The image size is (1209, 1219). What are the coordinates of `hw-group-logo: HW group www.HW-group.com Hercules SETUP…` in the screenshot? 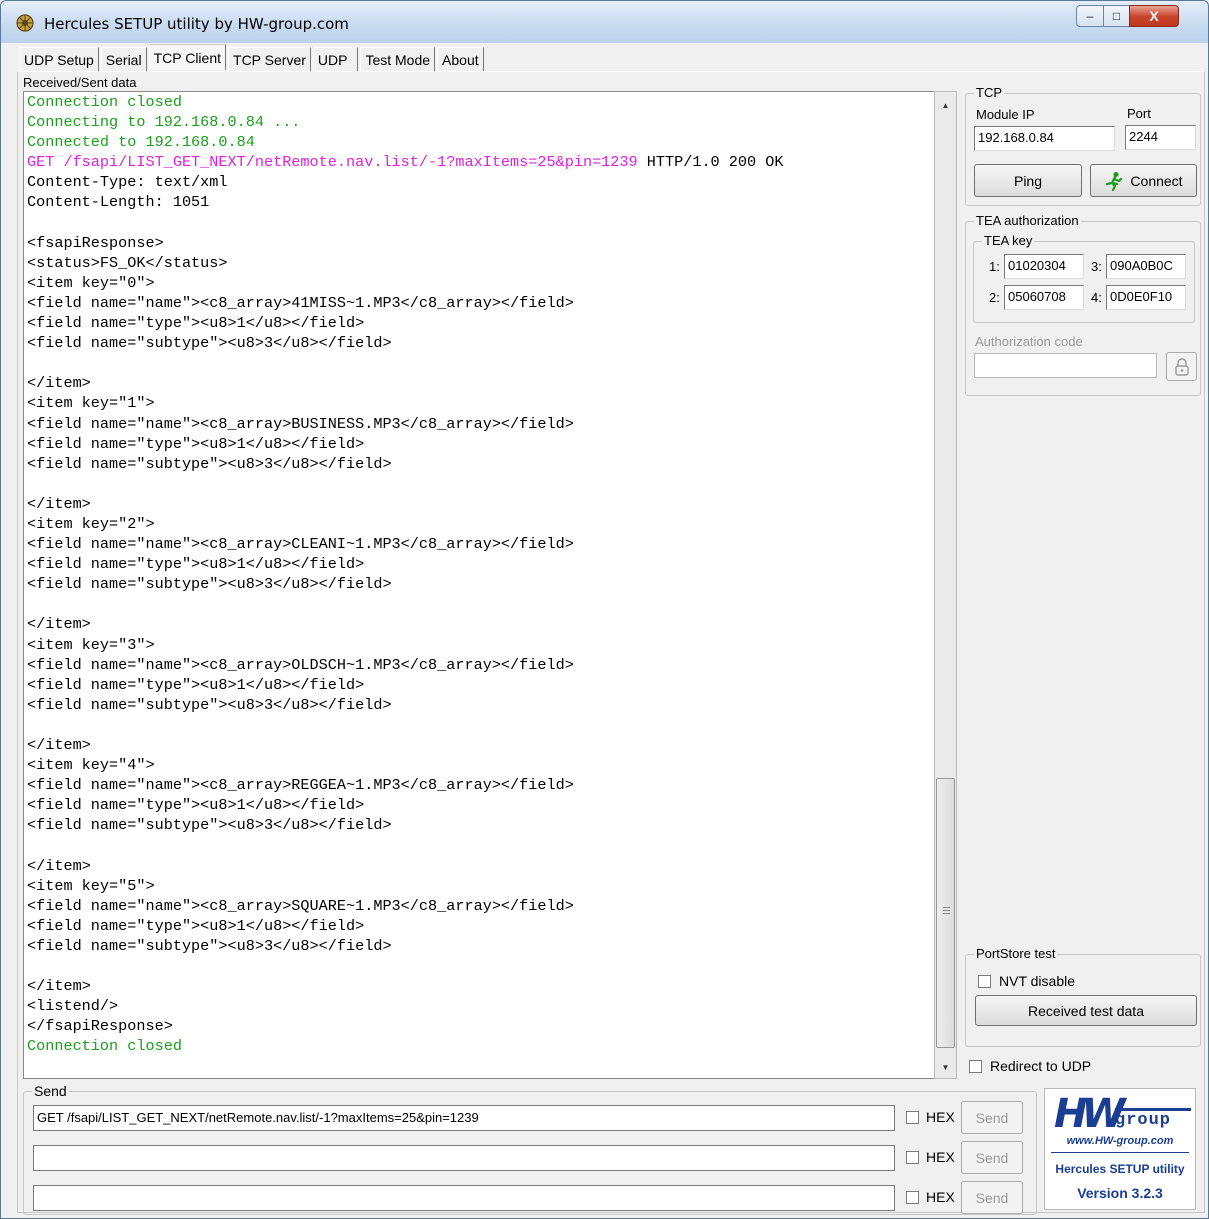 It's located at (1120, 1149).